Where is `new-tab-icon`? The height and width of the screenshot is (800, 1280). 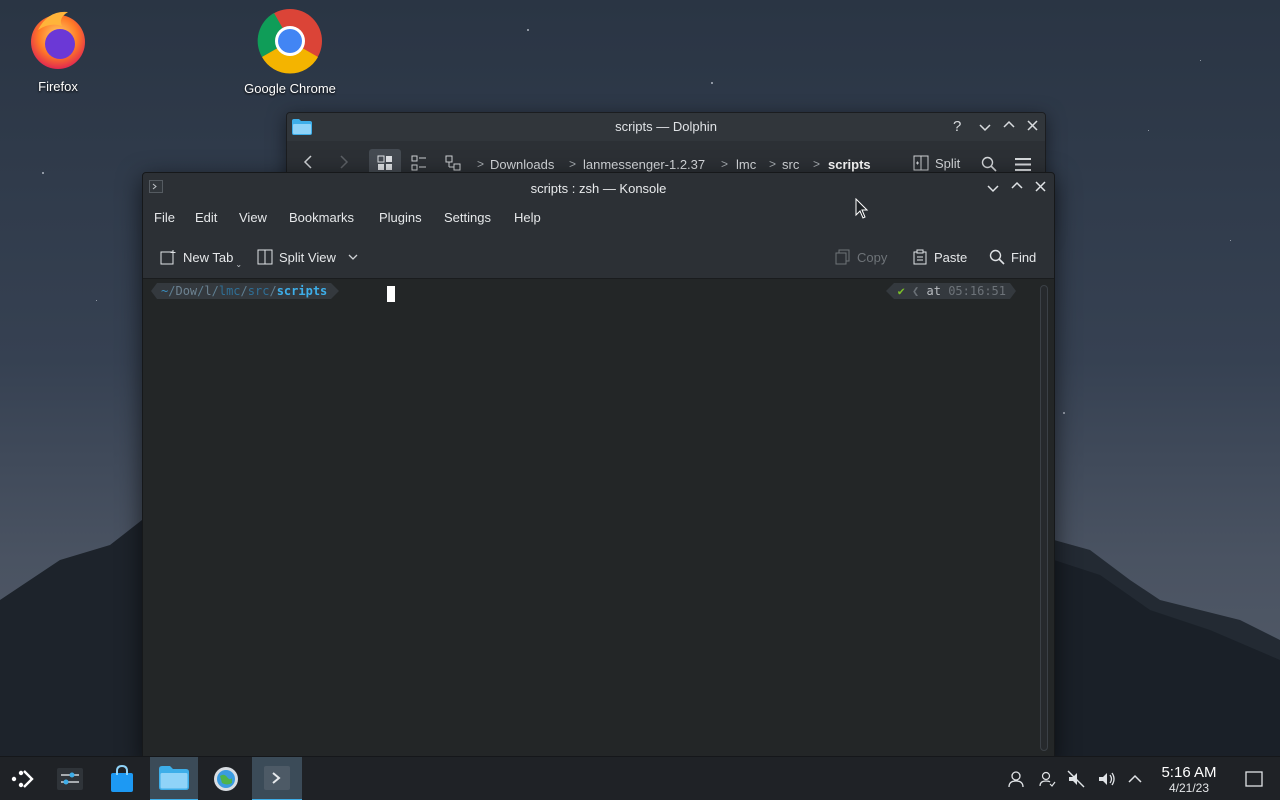
new-tab-icon is located at coordinates (168, 256).